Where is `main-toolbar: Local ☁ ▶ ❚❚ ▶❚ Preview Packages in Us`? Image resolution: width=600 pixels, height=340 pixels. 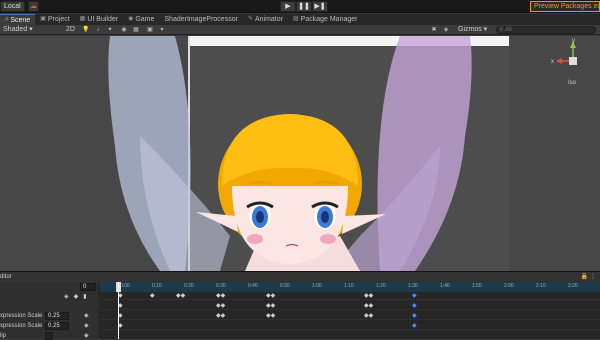
main-toolbar: Local ☁ ▶ ❚❚ ▶❚ Preview Packages in Us is located at coordinates (300, 6).